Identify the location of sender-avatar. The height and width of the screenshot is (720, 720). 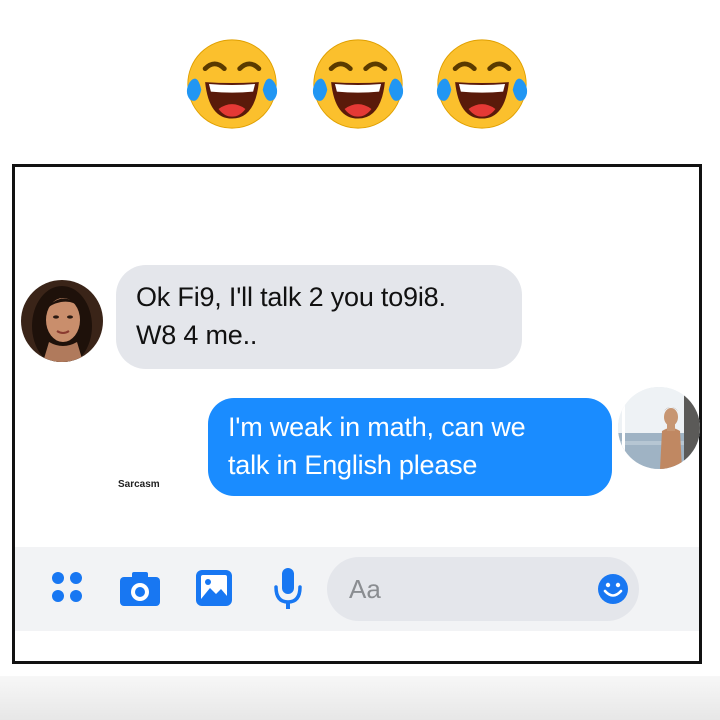
(62, 321).